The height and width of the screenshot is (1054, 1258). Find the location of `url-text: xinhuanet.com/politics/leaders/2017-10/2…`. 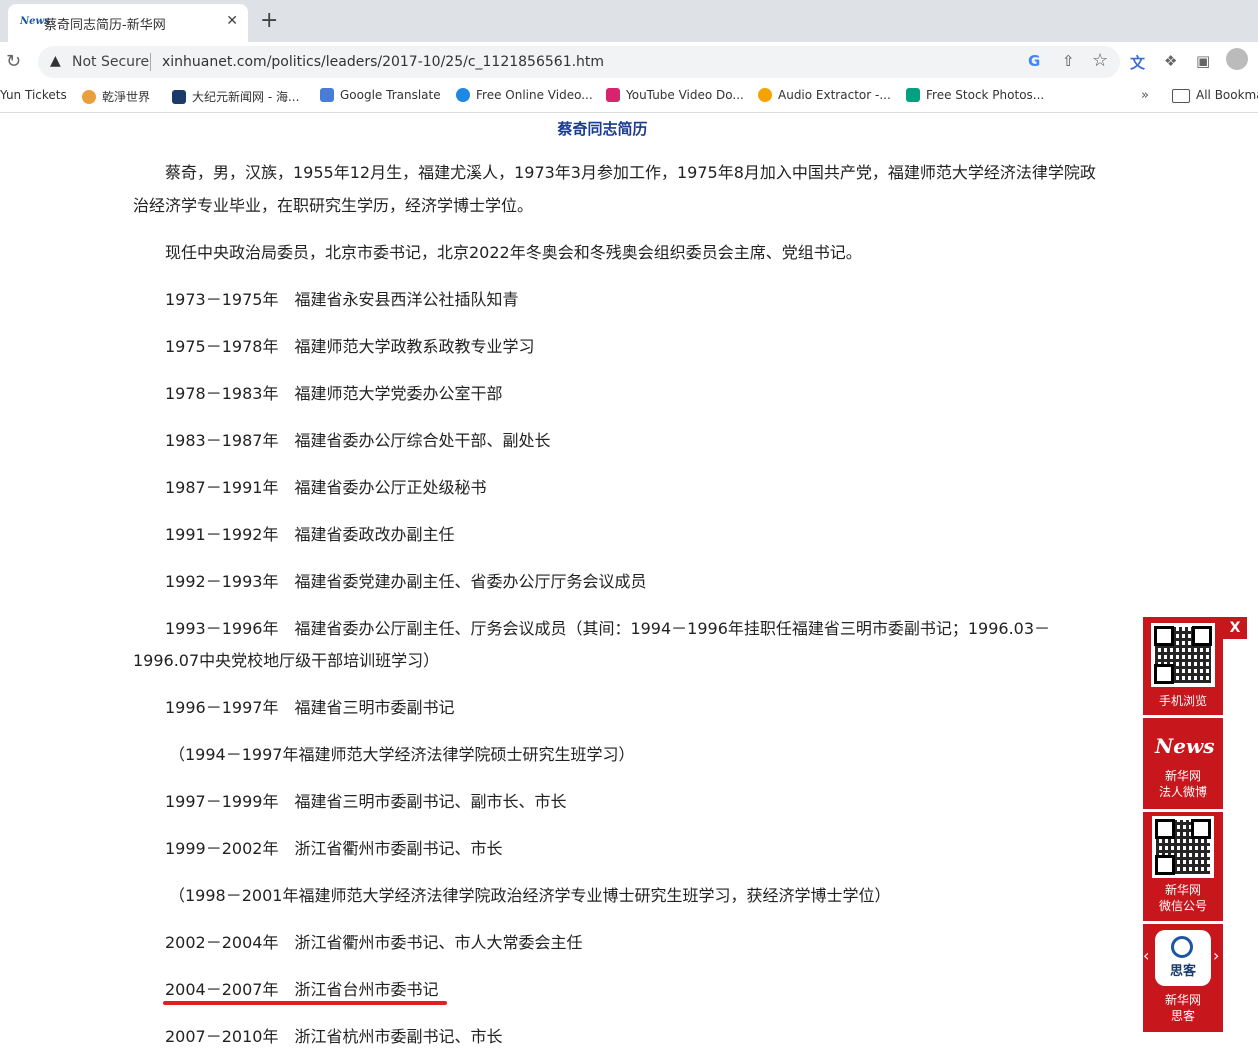

url-text: xinhuanet.com/politics/leaders/2017-10/2… is located at coordinates (383, 62).